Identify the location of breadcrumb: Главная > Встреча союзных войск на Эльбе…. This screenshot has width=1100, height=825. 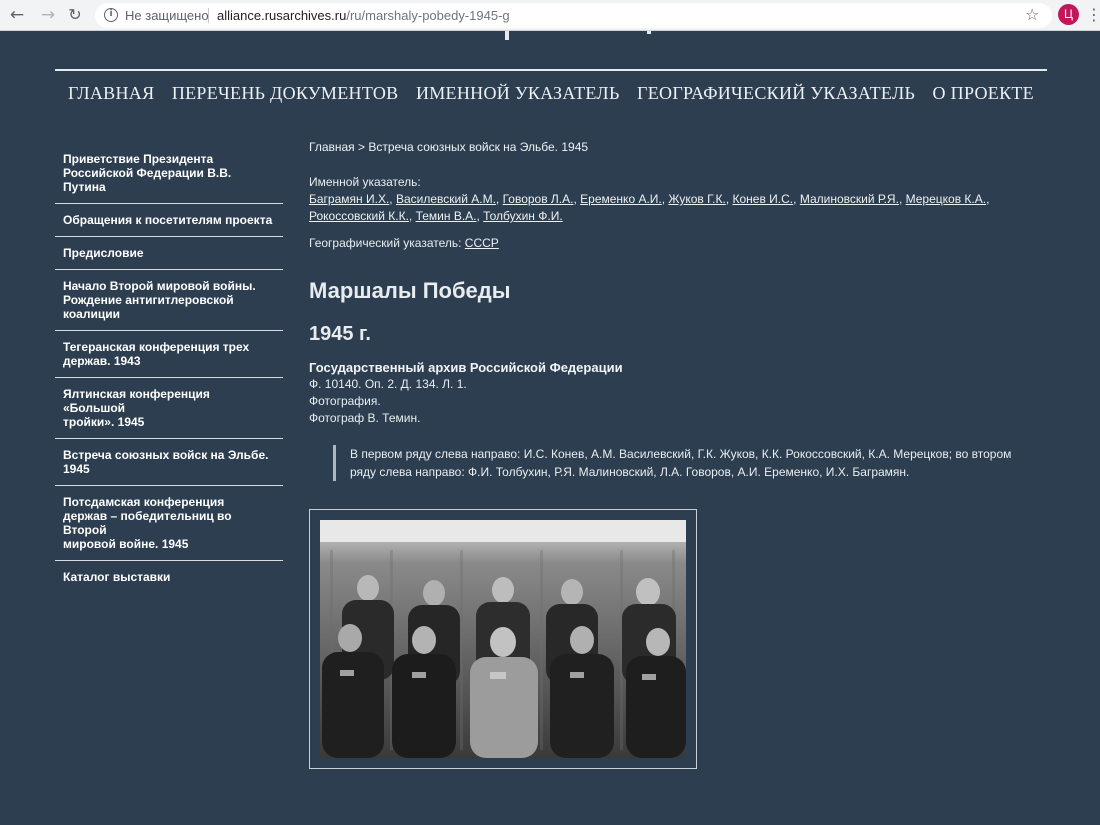
(674, 147).